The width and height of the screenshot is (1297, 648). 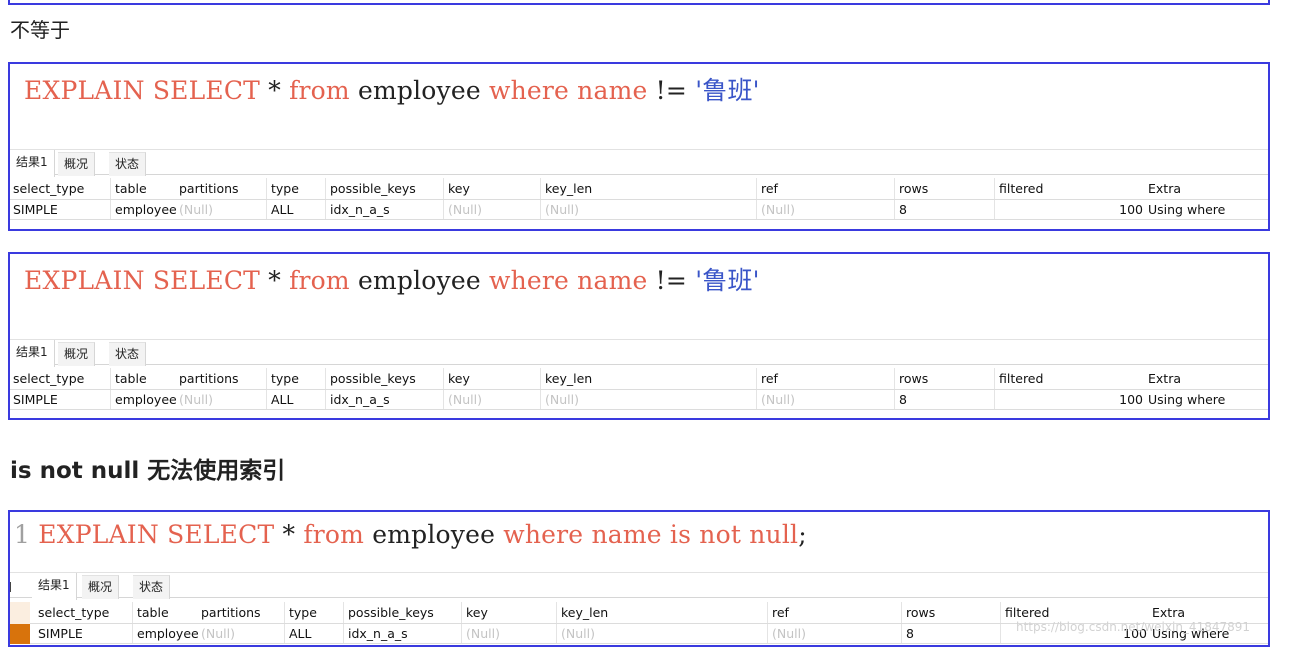 What do you see at coordinates (148, 471) in the screenshot?
I see `section-heading-is-not-null: is not null 无法使用索引` at bounding box center [148, 471].